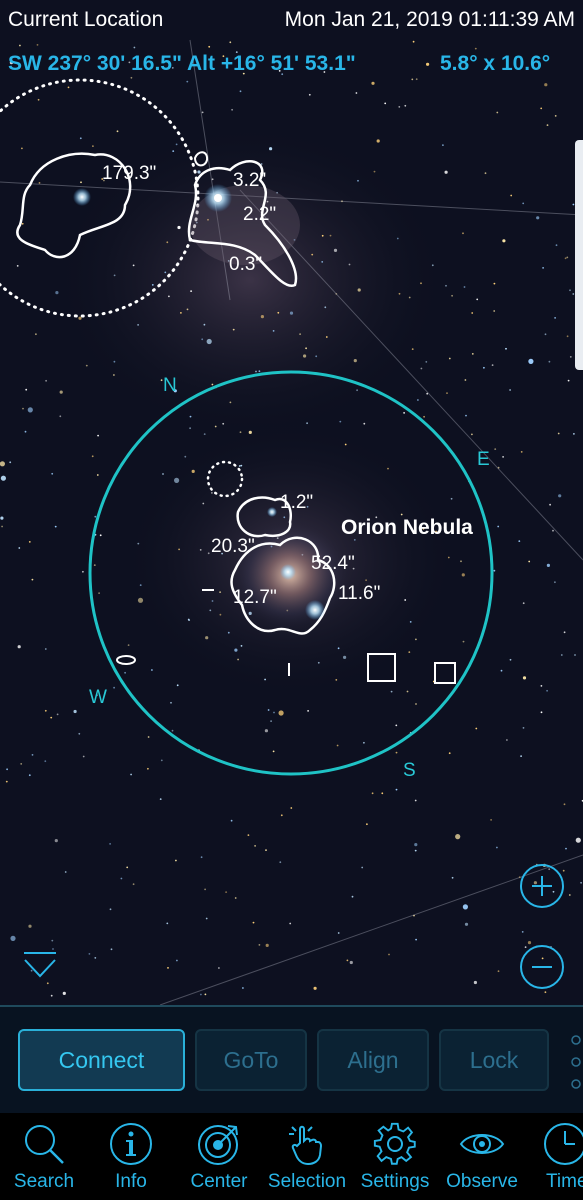  I want to click on collapse-panel-button, so click(40, 967).